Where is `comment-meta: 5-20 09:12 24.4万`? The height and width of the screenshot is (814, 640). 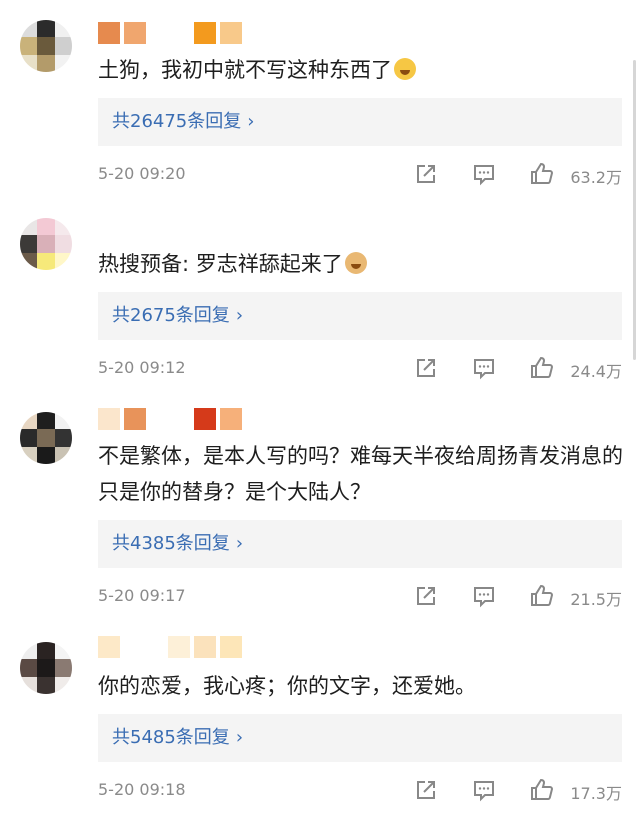 comment-meta: 5-20 09:12 24.4万 is located at coordinates (360, 369).